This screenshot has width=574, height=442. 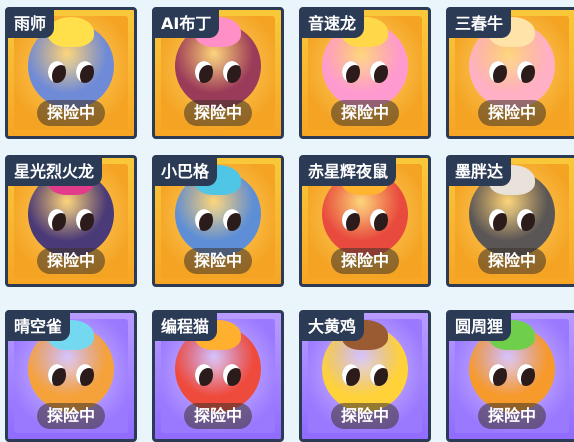 What do you see at coordinates (365, 73) in the screenshot?
I see `pet-card: 音速龙探险中` at bounding box center [365, 73].